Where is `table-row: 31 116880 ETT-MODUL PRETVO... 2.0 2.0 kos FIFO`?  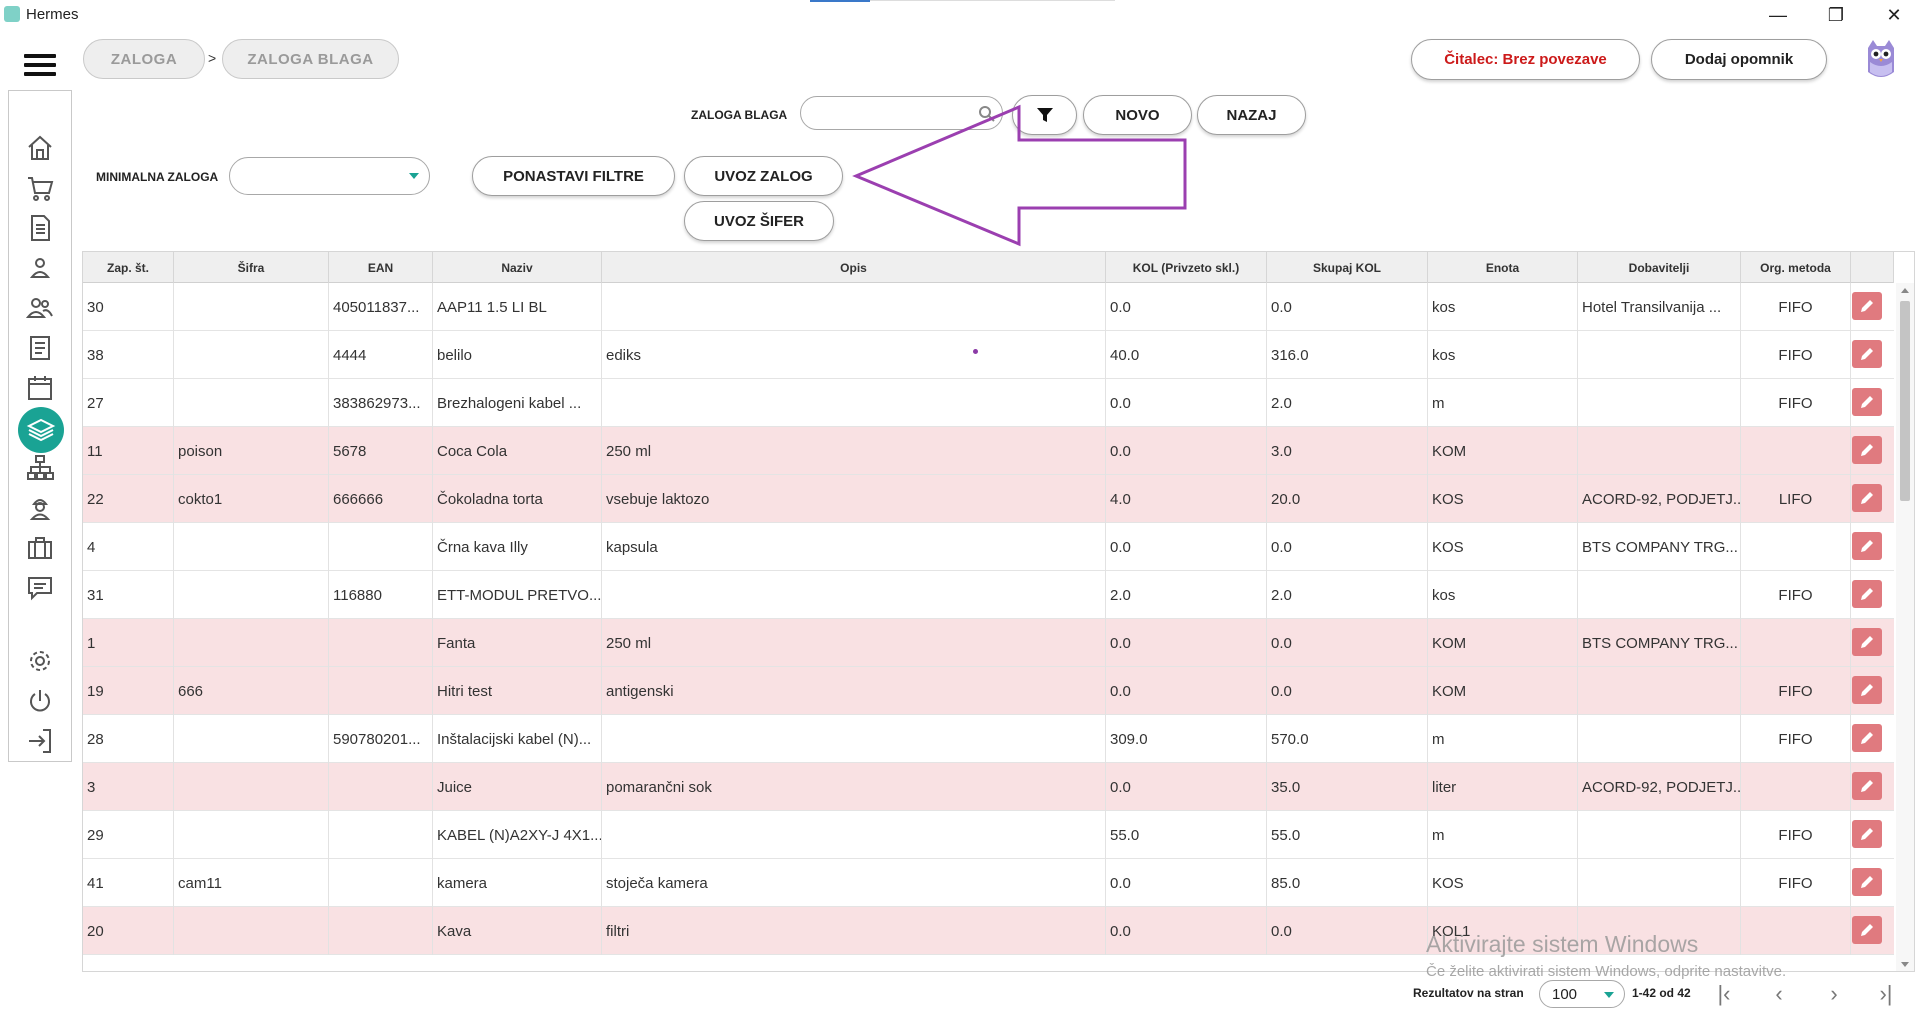 table-row: 31 116880 ETT-MODUL PRETVO... 2.0 2.0 kos FIFO is located at coordinates (988, 595).